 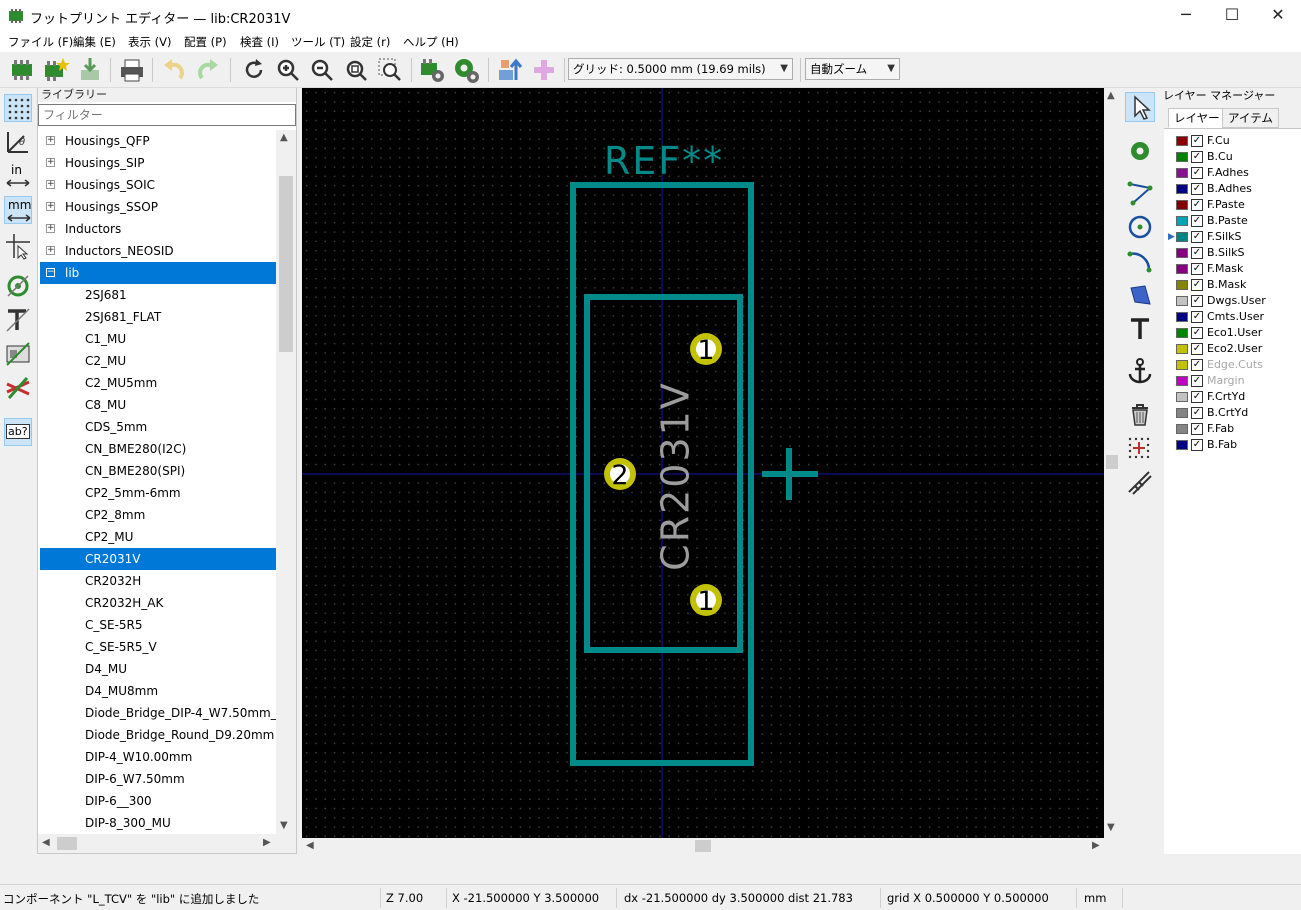 I want to click on insert-footprint-button, so click(x=544, y=70).